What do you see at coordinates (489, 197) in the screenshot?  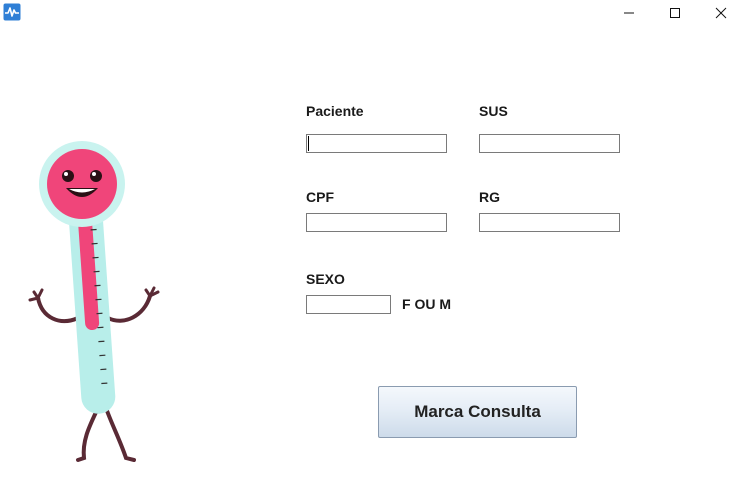 I see `rg-label: RG` at bounding box center [489, 197].